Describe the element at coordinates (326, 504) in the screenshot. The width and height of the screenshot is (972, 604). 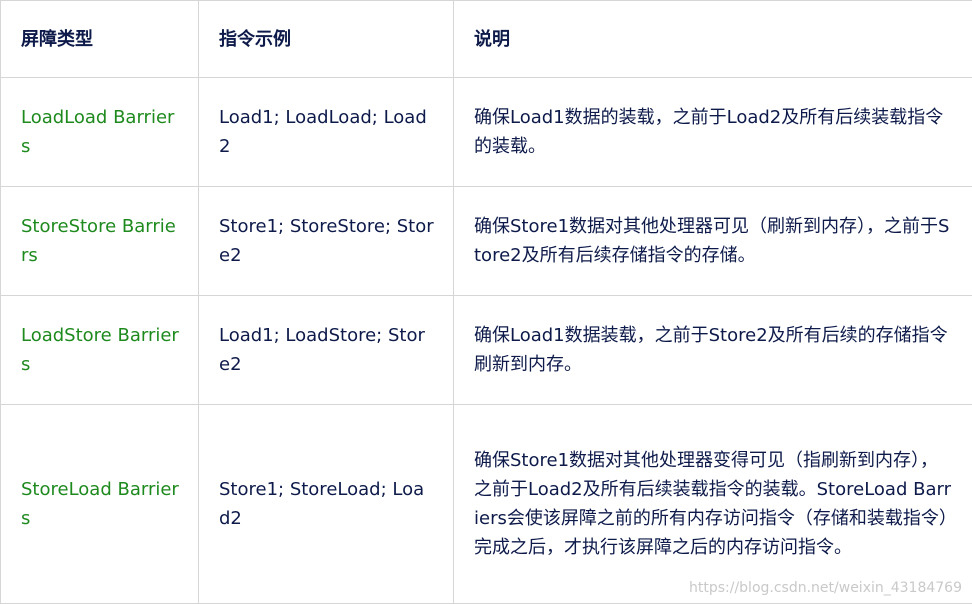
I see `instruction-example-cell: Store1; StoreLoad; Load2` at that location.